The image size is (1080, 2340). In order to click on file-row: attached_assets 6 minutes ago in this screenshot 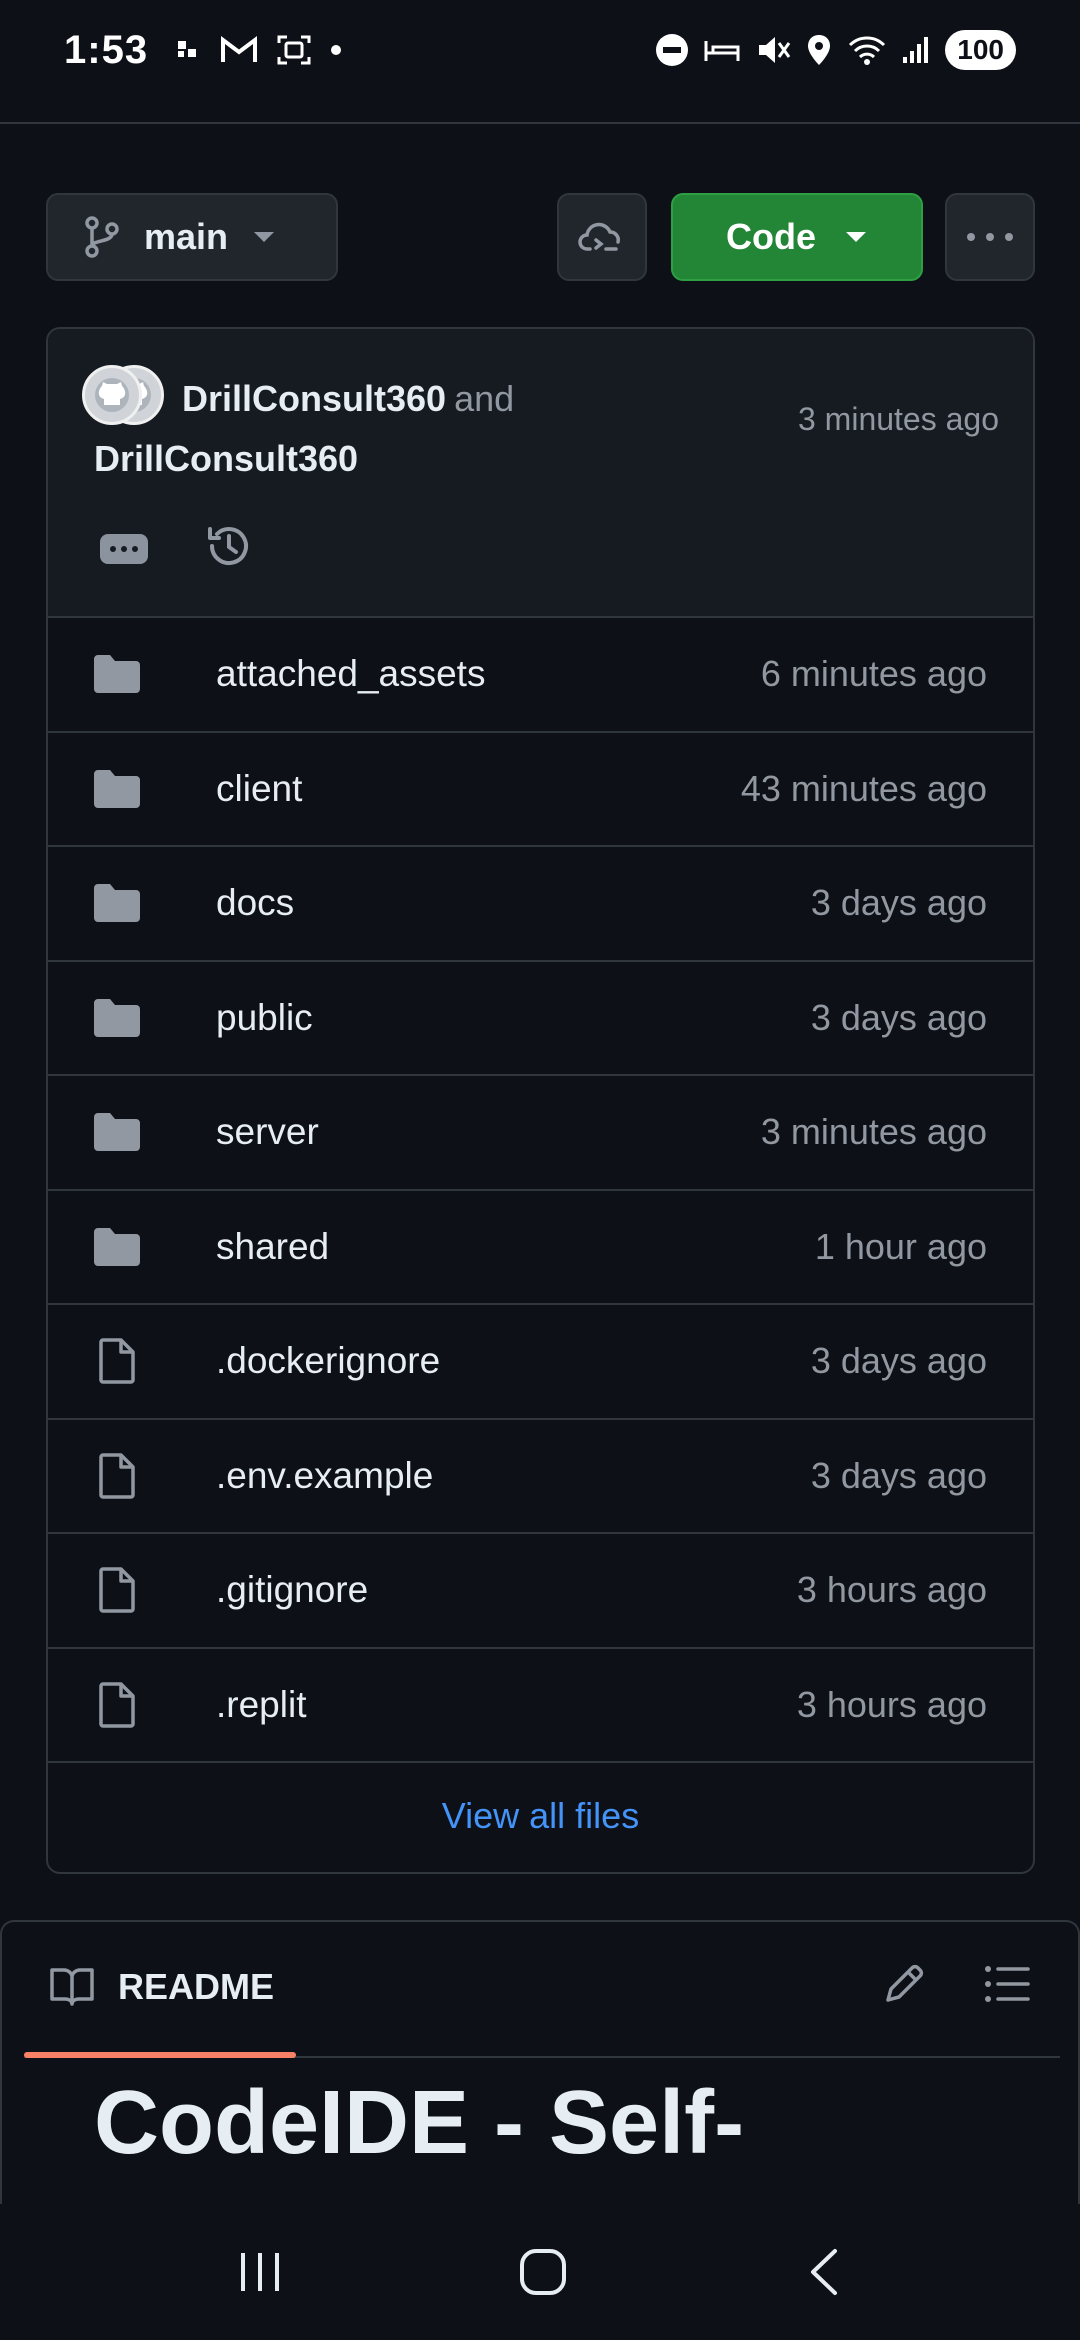, I will do `click(540, 675)`.